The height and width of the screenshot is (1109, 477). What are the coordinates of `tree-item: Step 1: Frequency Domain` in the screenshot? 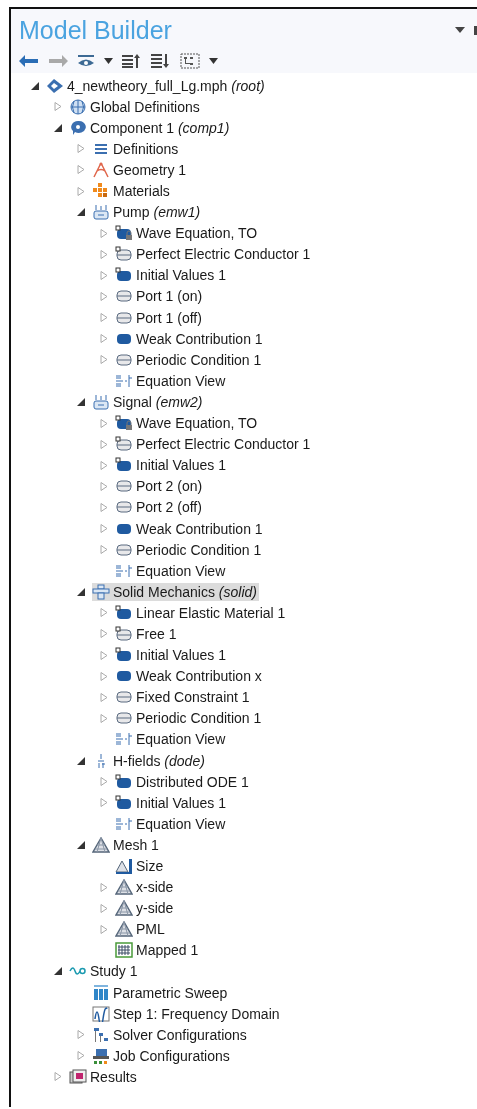 It's located at (187, 1013).